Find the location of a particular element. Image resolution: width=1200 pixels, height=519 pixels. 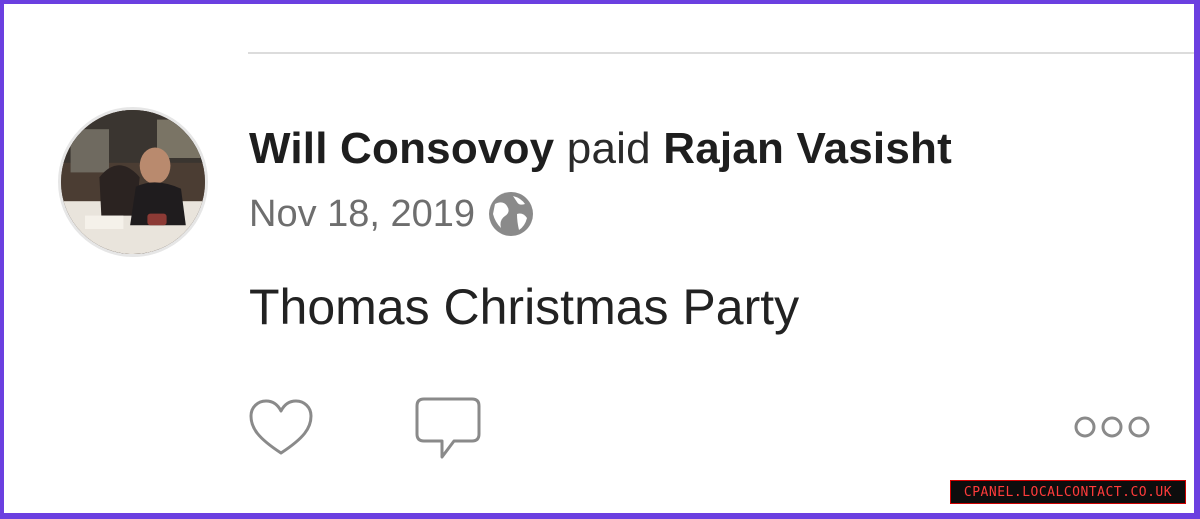

transaction-date: Nov 18, 2019 is located at coordinates (362, 213).